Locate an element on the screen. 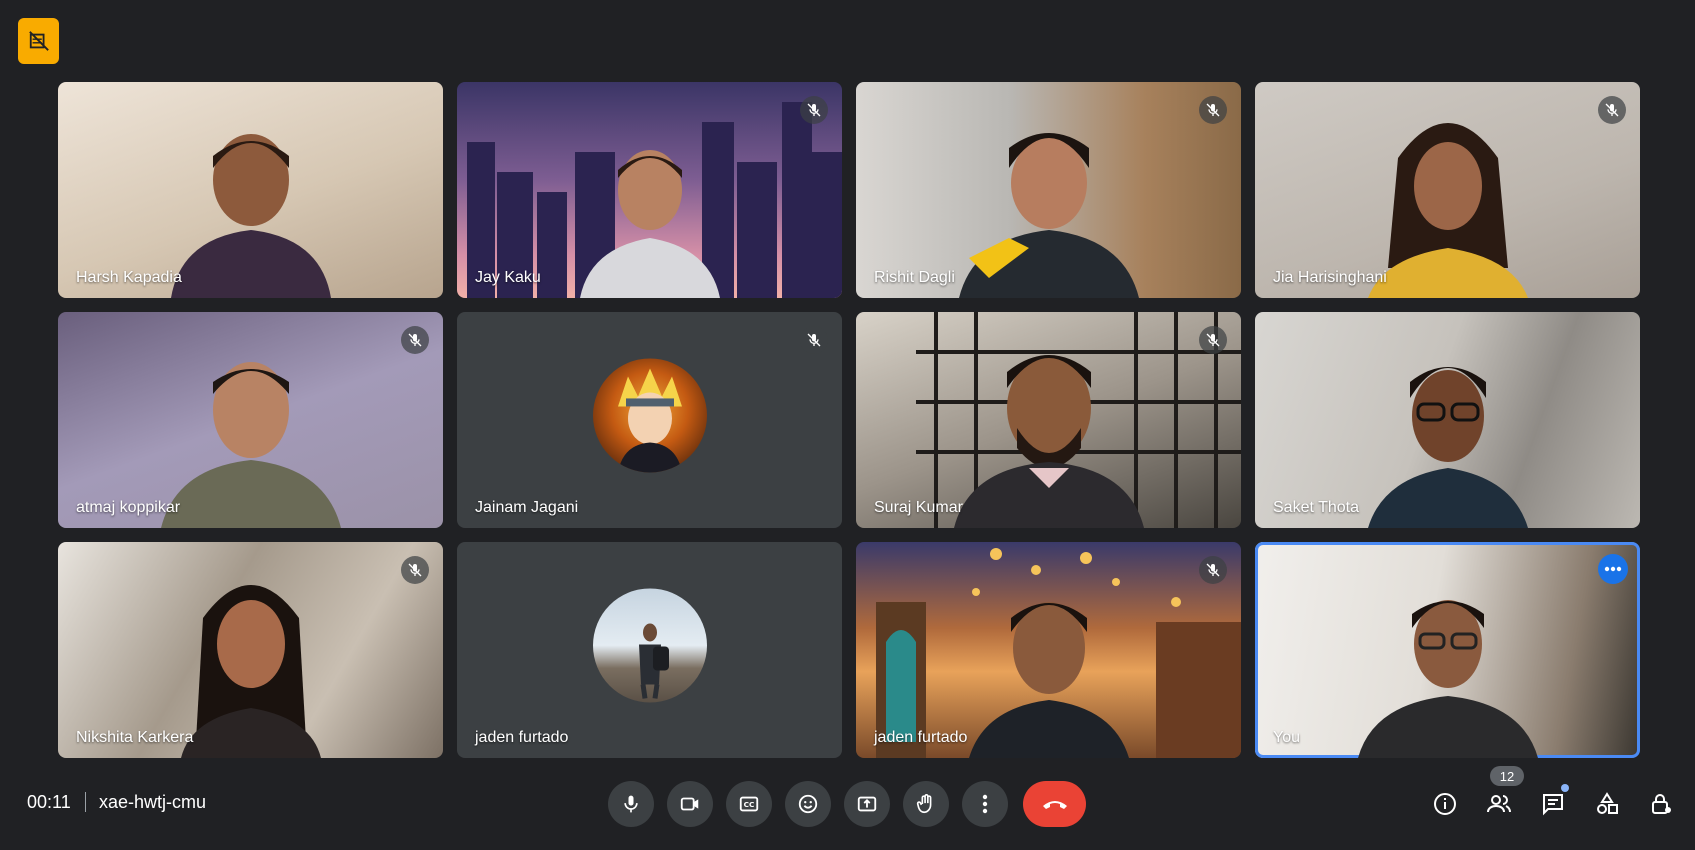 The width and height of the screenshot is (1695, 850). activities-icon is located at coordinates (1607, 803).